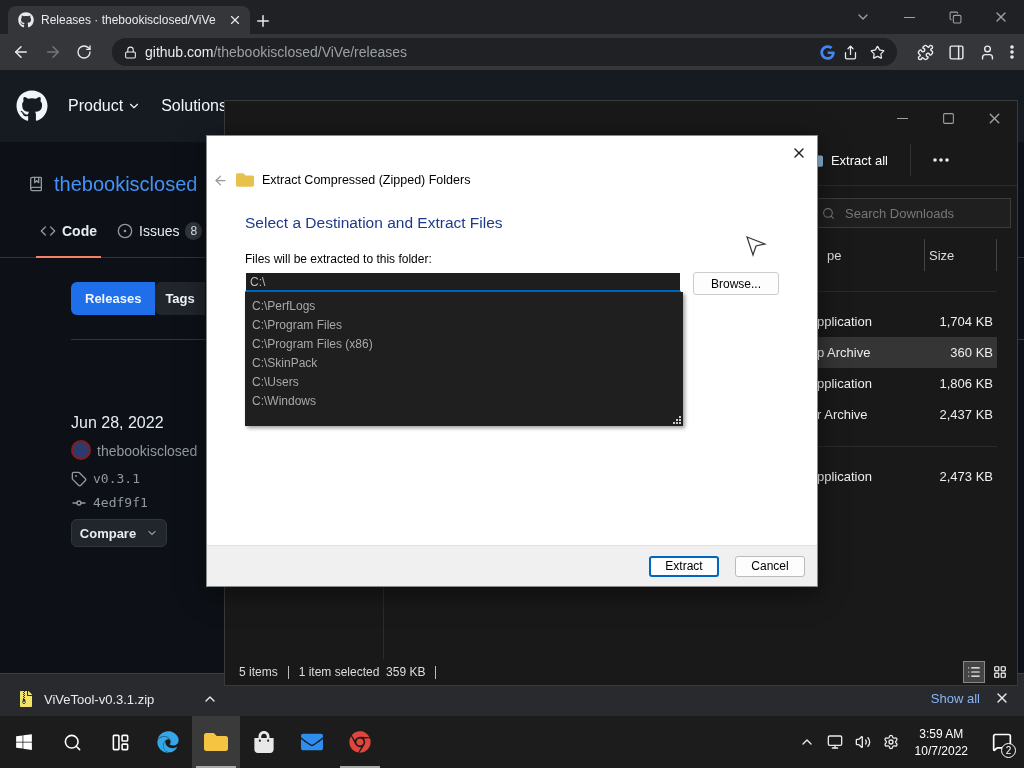  Describe the element at coordinates (235, 20) in the screenshot. I see `close-icon` at that location.